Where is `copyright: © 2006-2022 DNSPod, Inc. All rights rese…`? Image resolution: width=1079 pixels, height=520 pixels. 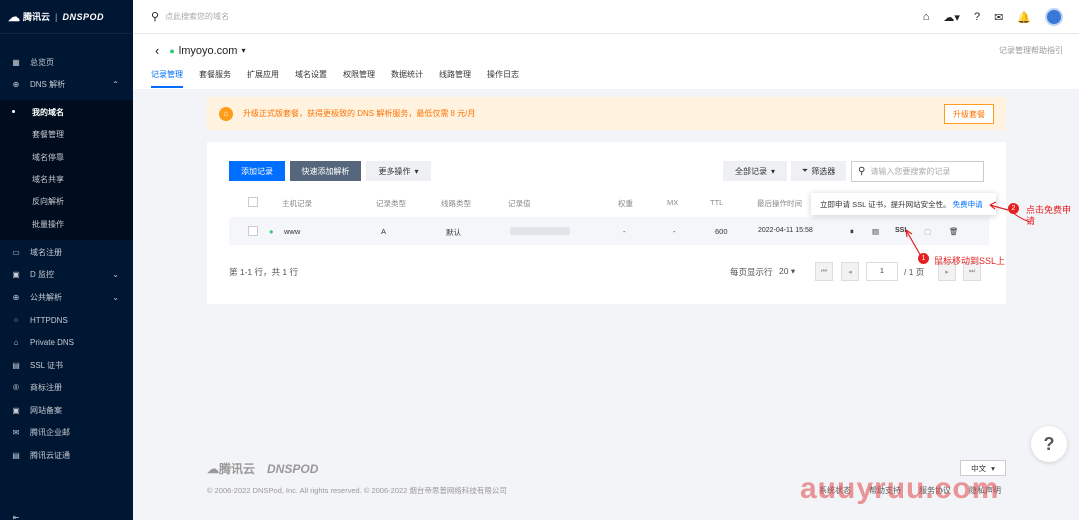
copyright: © 2006-2022 DNSPod, Inc. All rights rese… is located at coordinates (357, 490).